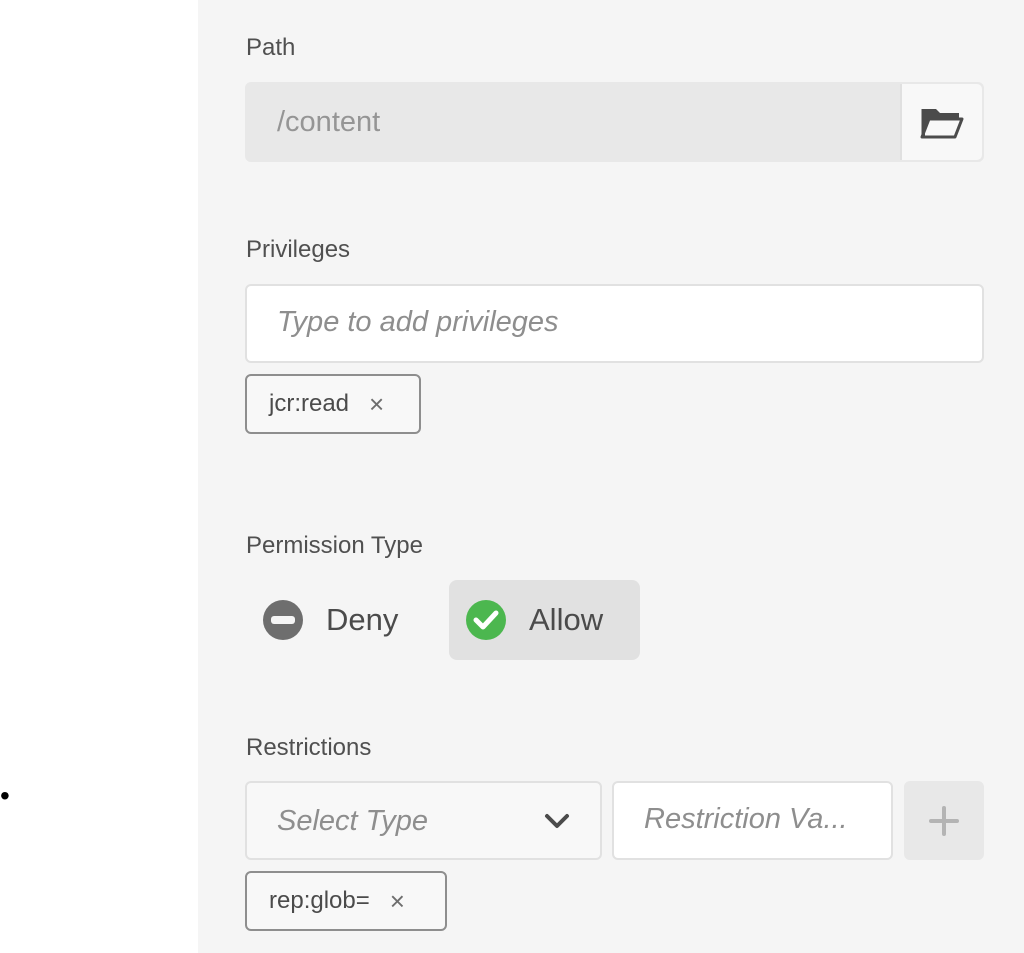  I want to click on restriction-tag: rep:glob= ×, so click(346, 901).